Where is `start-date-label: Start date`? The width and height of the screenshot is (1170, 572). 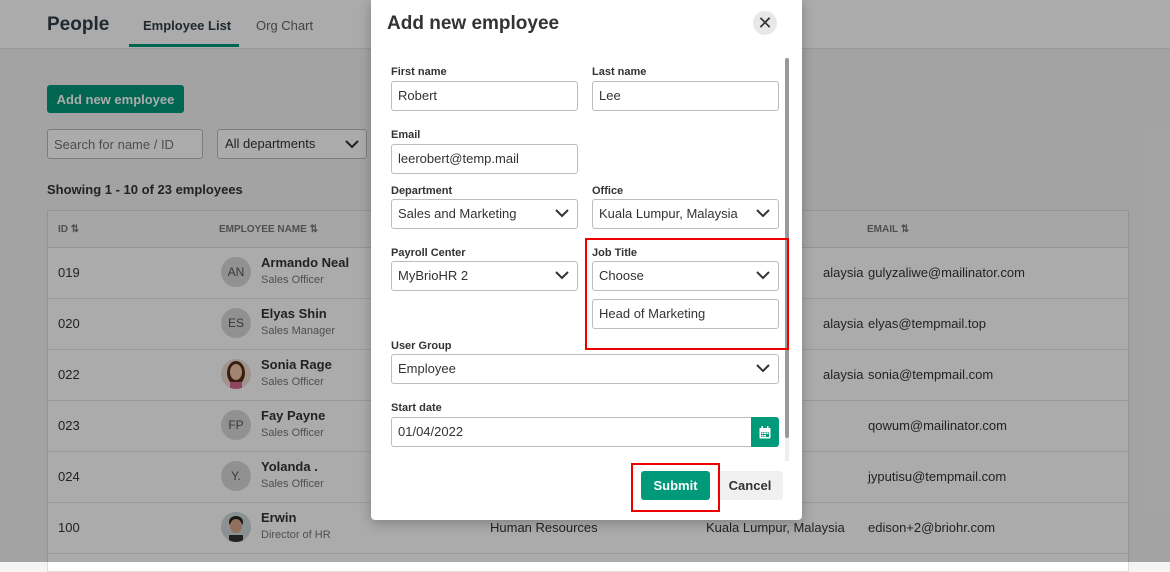
start-date-label: Start date is located at coordinates (416, 408).